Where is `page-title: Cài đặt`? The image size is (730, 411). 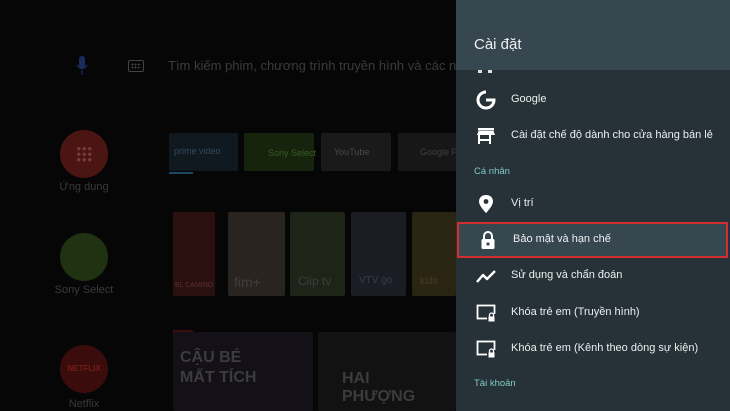
page-title: Cài đặt is located at coordinates (498, 44).